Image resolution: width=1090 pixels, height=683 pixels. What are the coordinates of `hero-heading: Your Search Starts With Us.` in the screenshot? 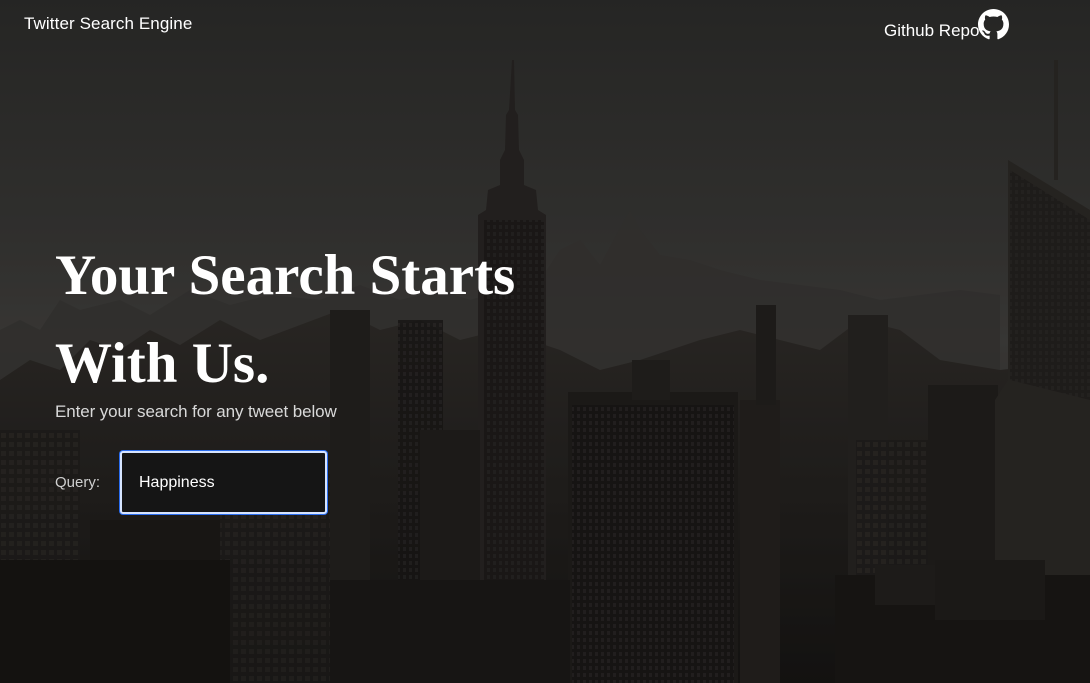 It's located at (285, 319).